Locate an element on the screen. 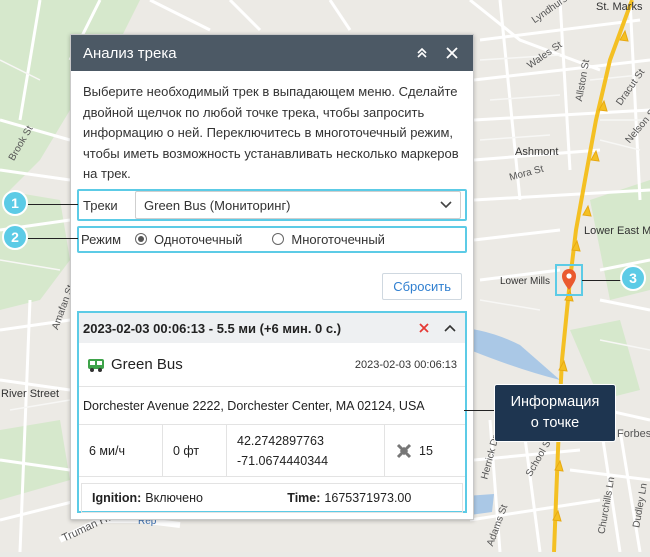  tracks-label: Треки is located at coordinates (100, 205).